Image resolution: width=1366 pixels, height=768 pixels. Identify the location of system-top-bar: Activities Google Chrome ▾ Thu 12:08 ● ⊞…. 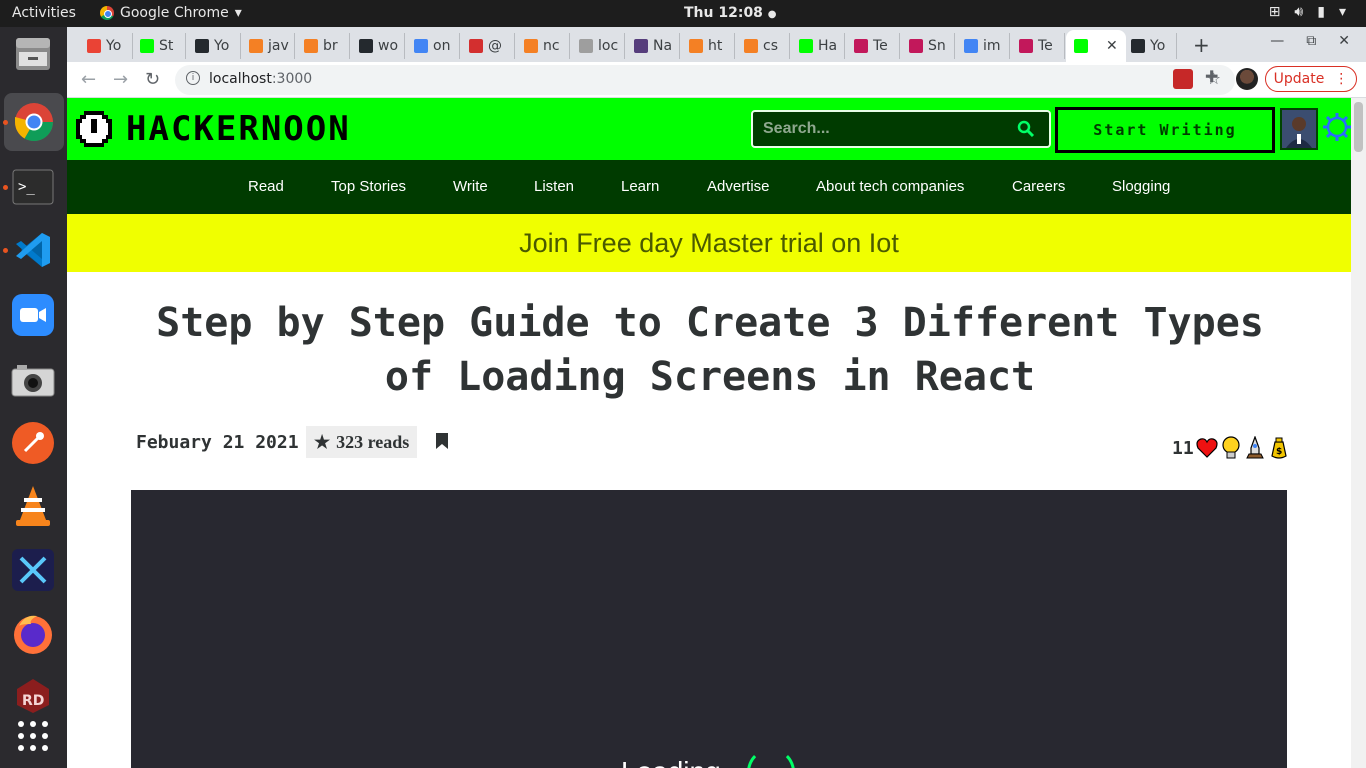
(683, 13).